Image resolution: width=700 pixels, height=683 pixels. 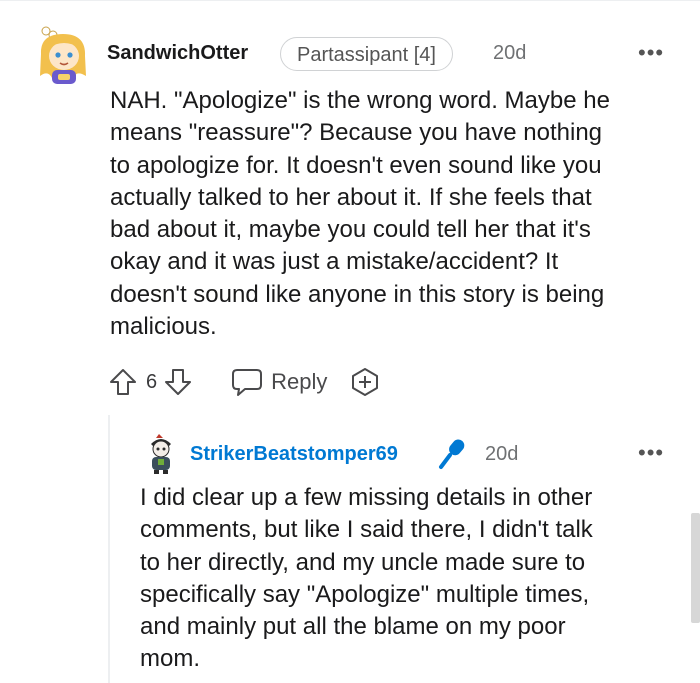 I want to click on reply-body-line: and mainly put all the blame on my poor, so click(x=353, y=627).